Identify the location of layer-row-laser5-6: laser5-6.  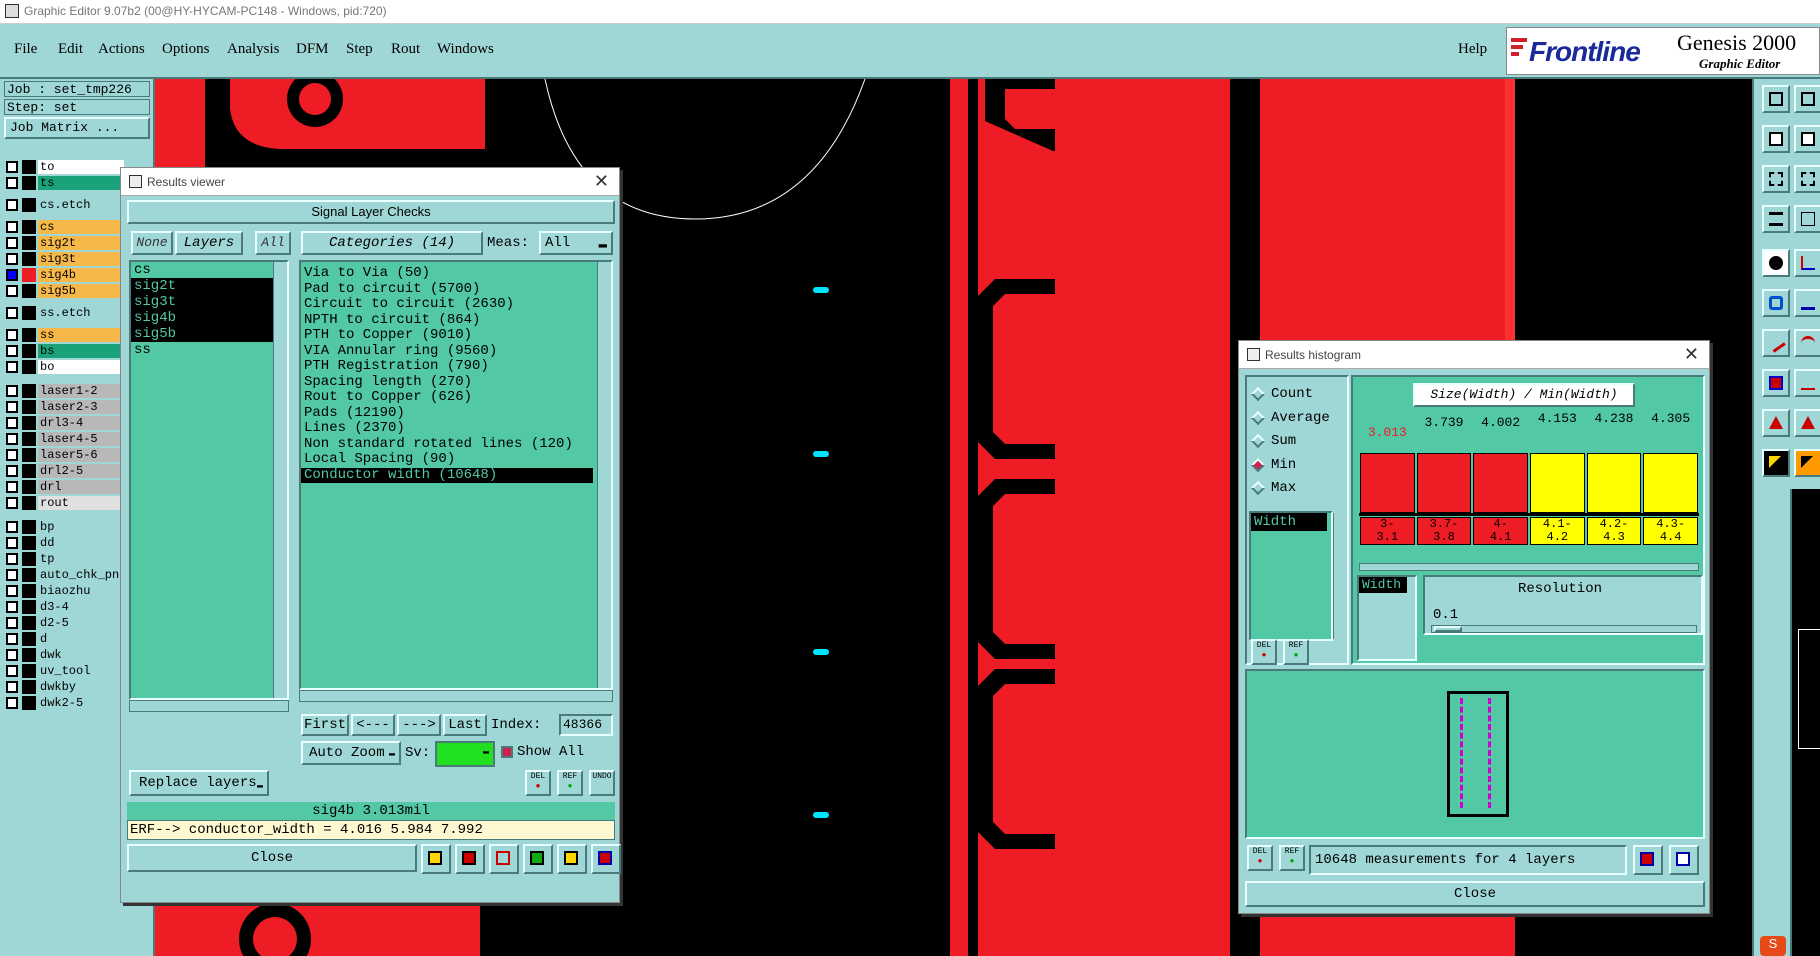
(65, 454).